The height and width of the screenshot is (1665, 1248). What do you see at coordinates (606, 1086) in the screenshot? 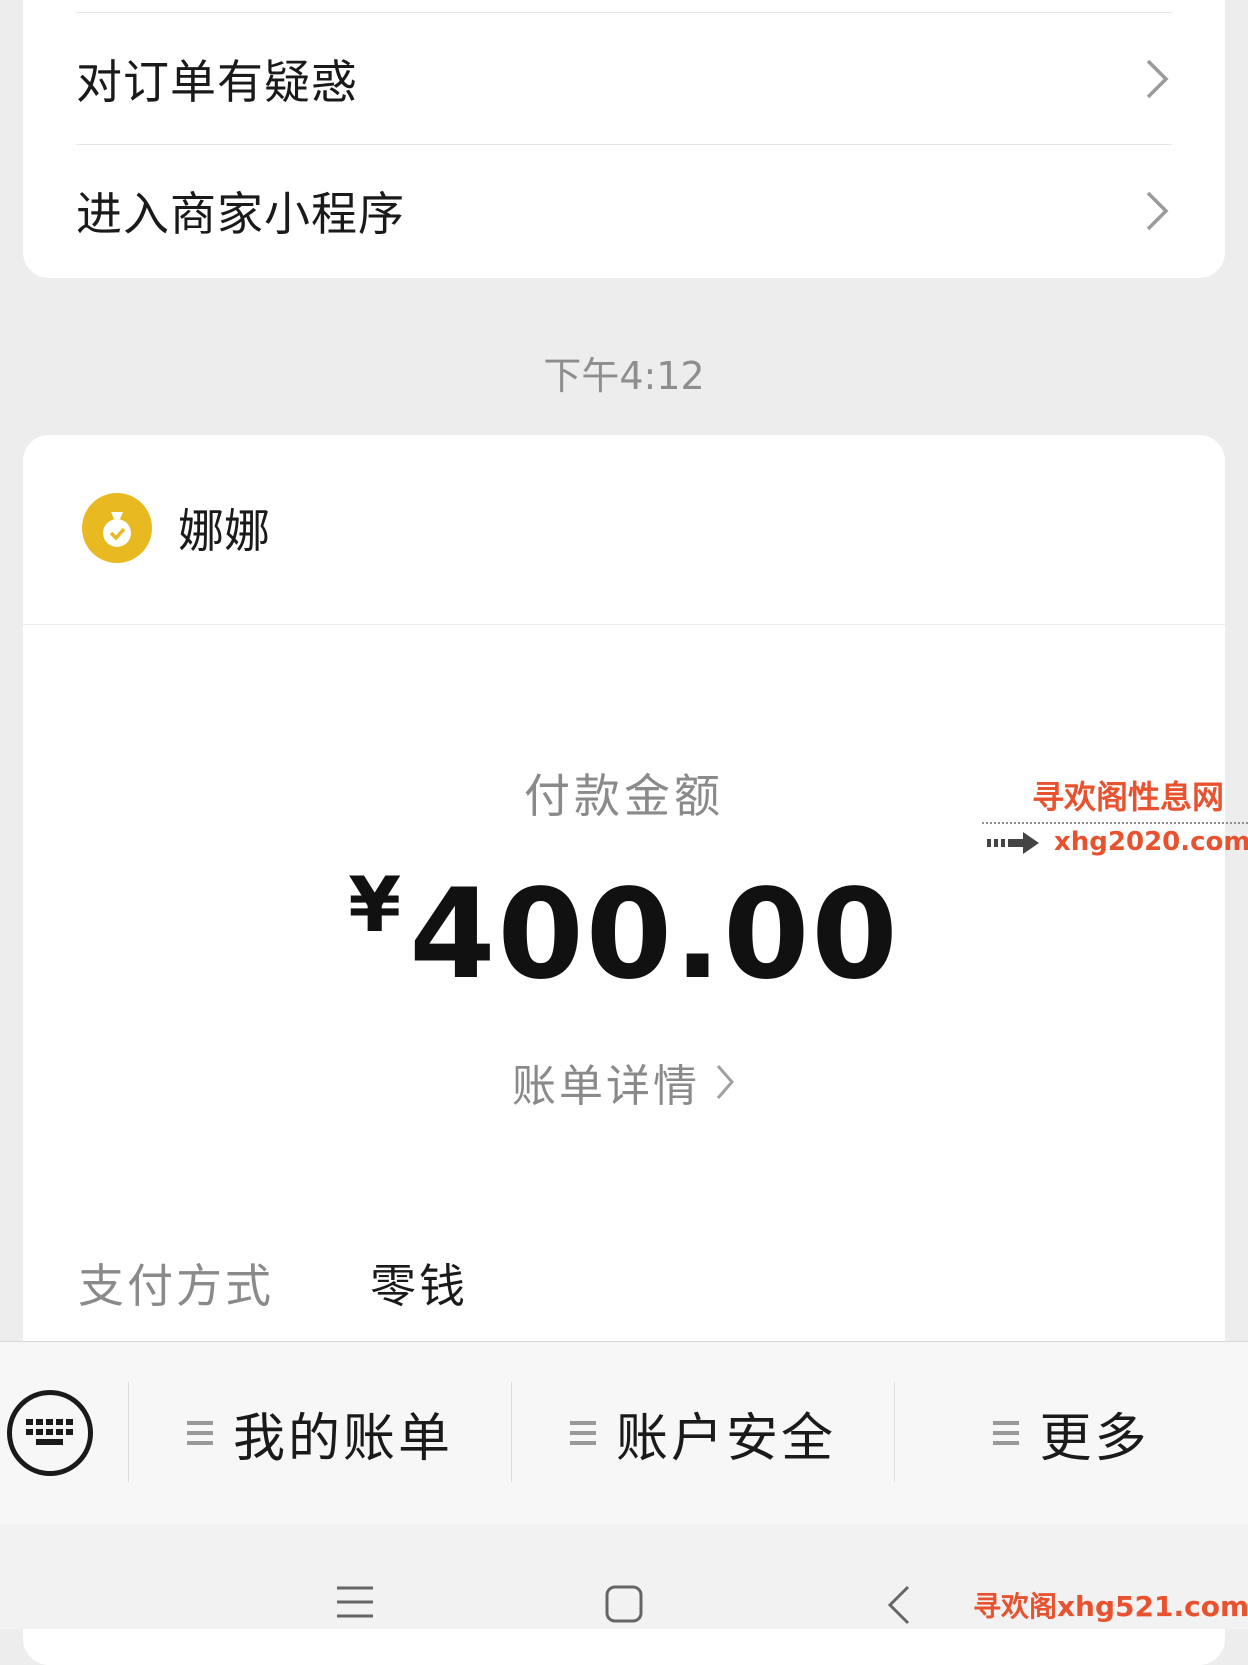
I see `bill-detail-label: 账单详情` at bounding box center [606, 1086].